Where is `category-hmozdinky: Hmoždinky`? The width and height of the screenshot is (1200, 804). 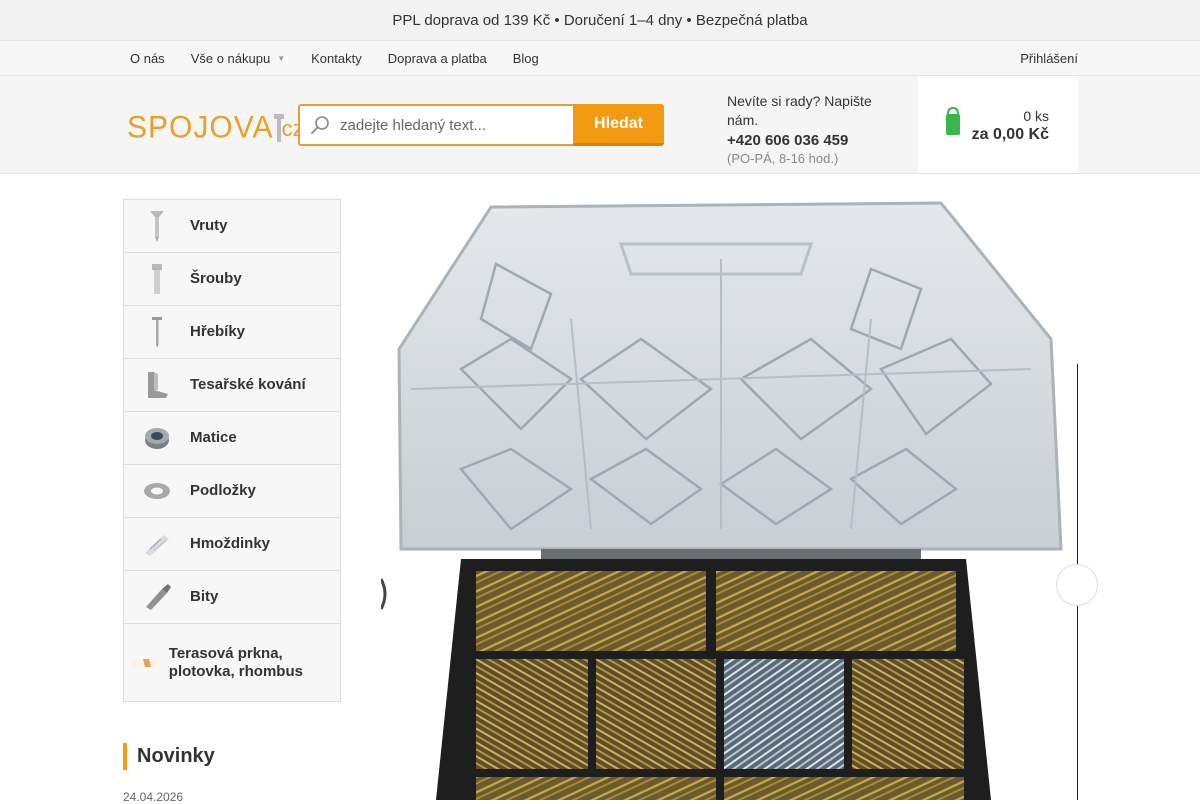
category-hmozdinky: Hmoždinky is located at coordinates (232, 544).